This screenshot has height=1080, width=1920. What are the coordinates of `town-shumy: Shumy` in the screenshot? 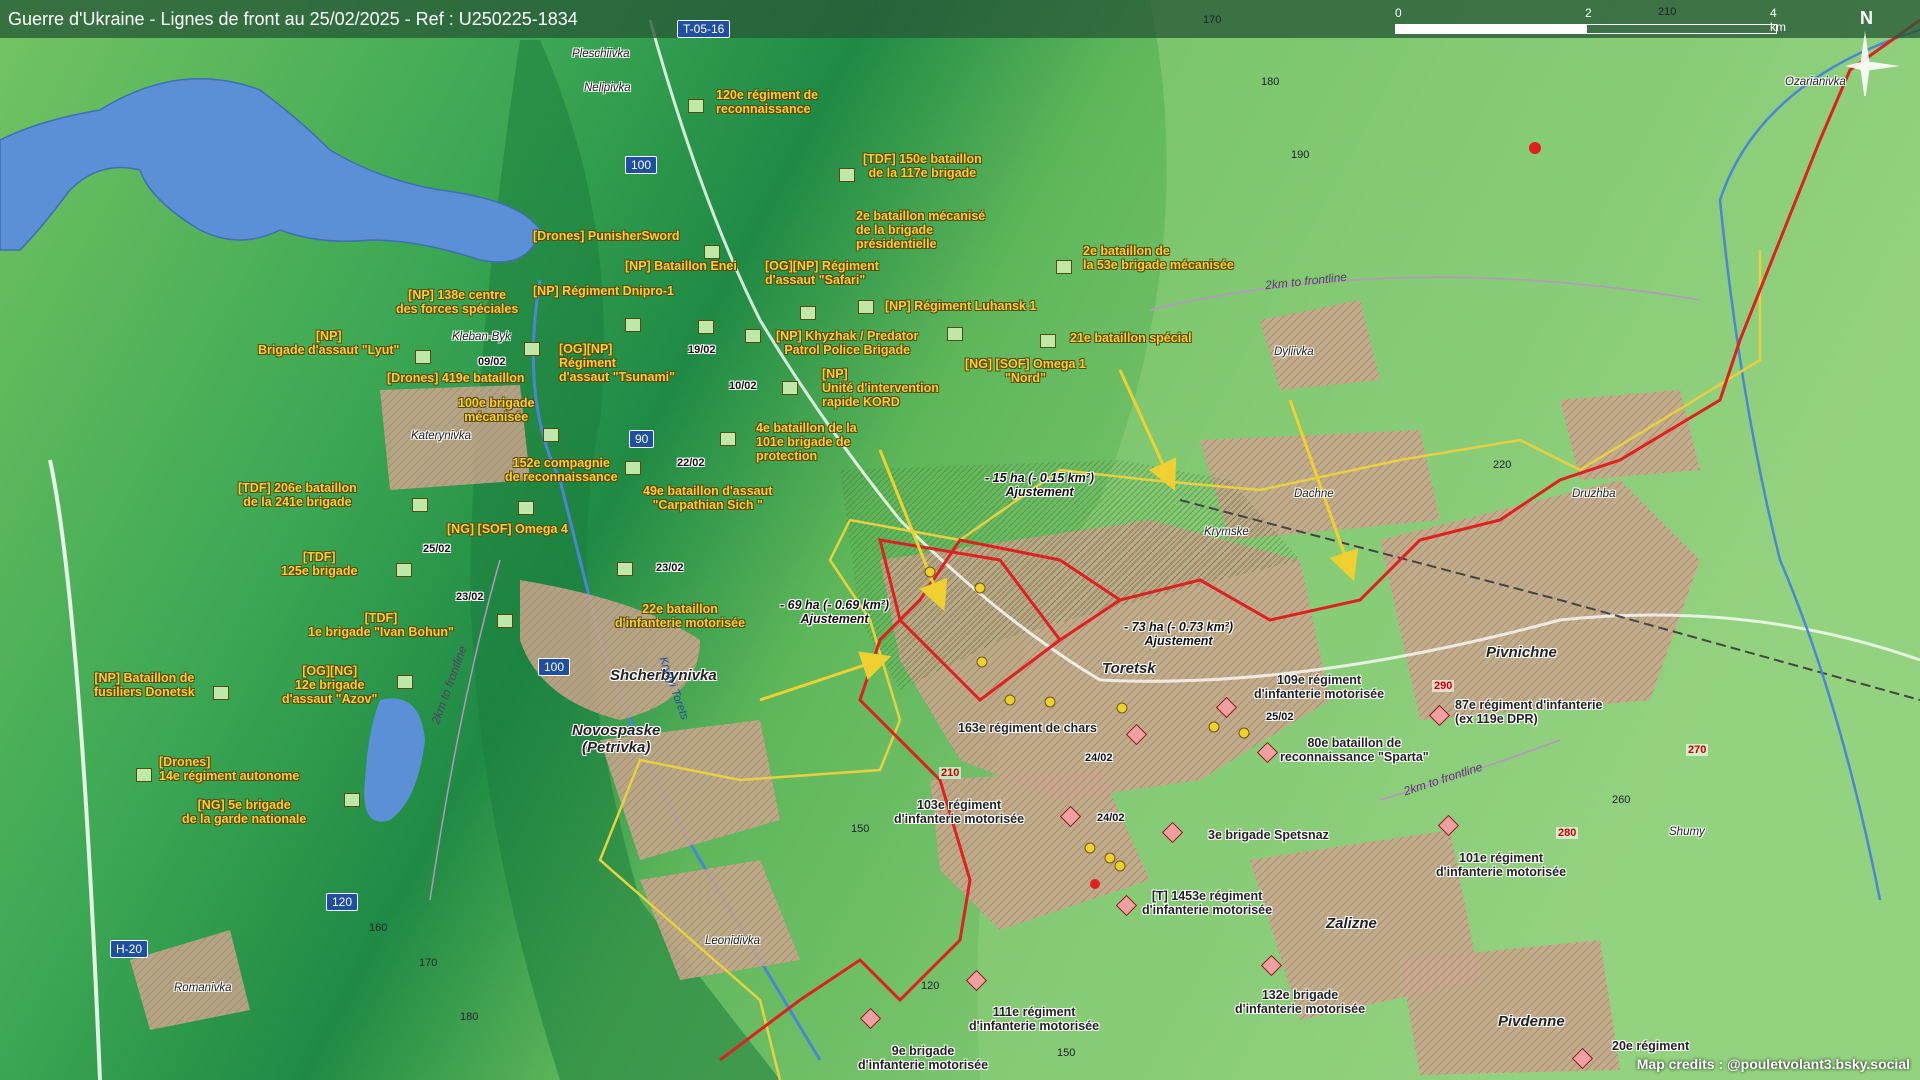 It's located at (1687, 832).